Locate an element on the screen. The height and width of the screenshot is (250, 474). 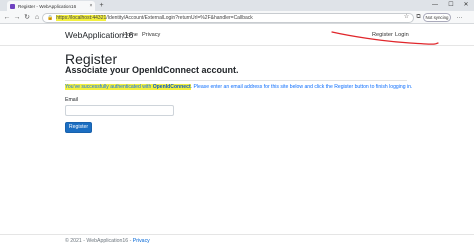
site-favicon-icon is located at coordinates (12, 6).